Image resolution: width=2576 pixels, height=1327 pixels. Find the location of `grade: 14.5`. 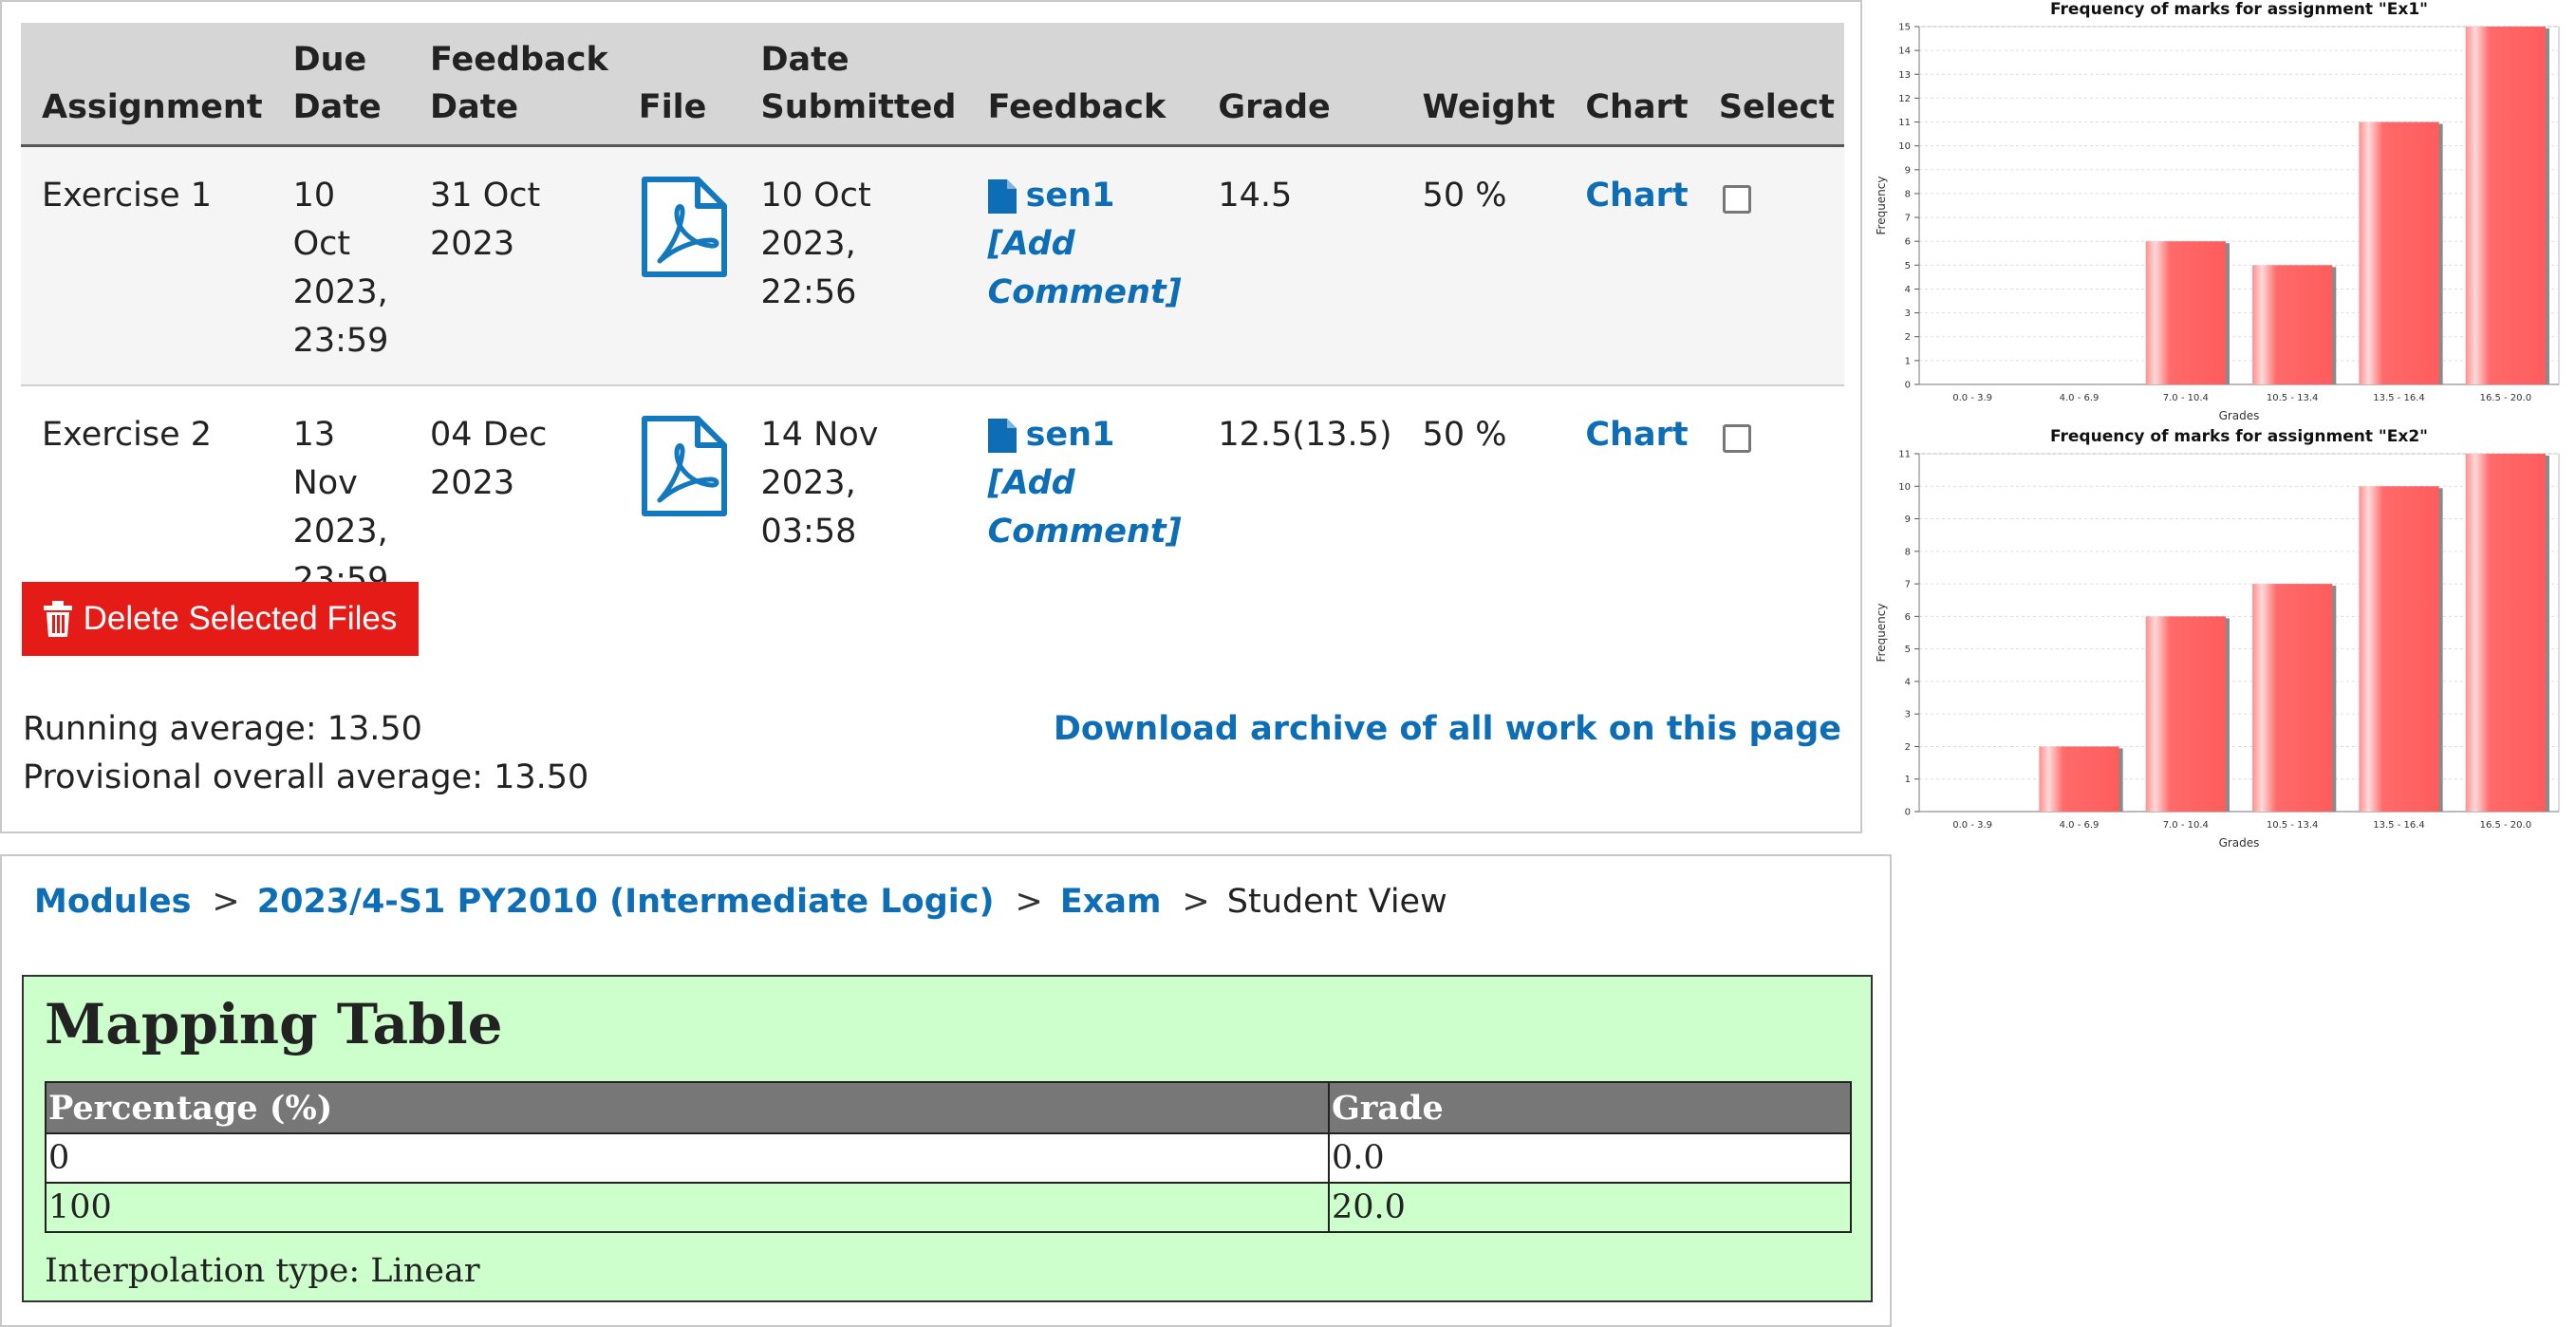

grade: 14.5 is located at coordinates (1300, 265).